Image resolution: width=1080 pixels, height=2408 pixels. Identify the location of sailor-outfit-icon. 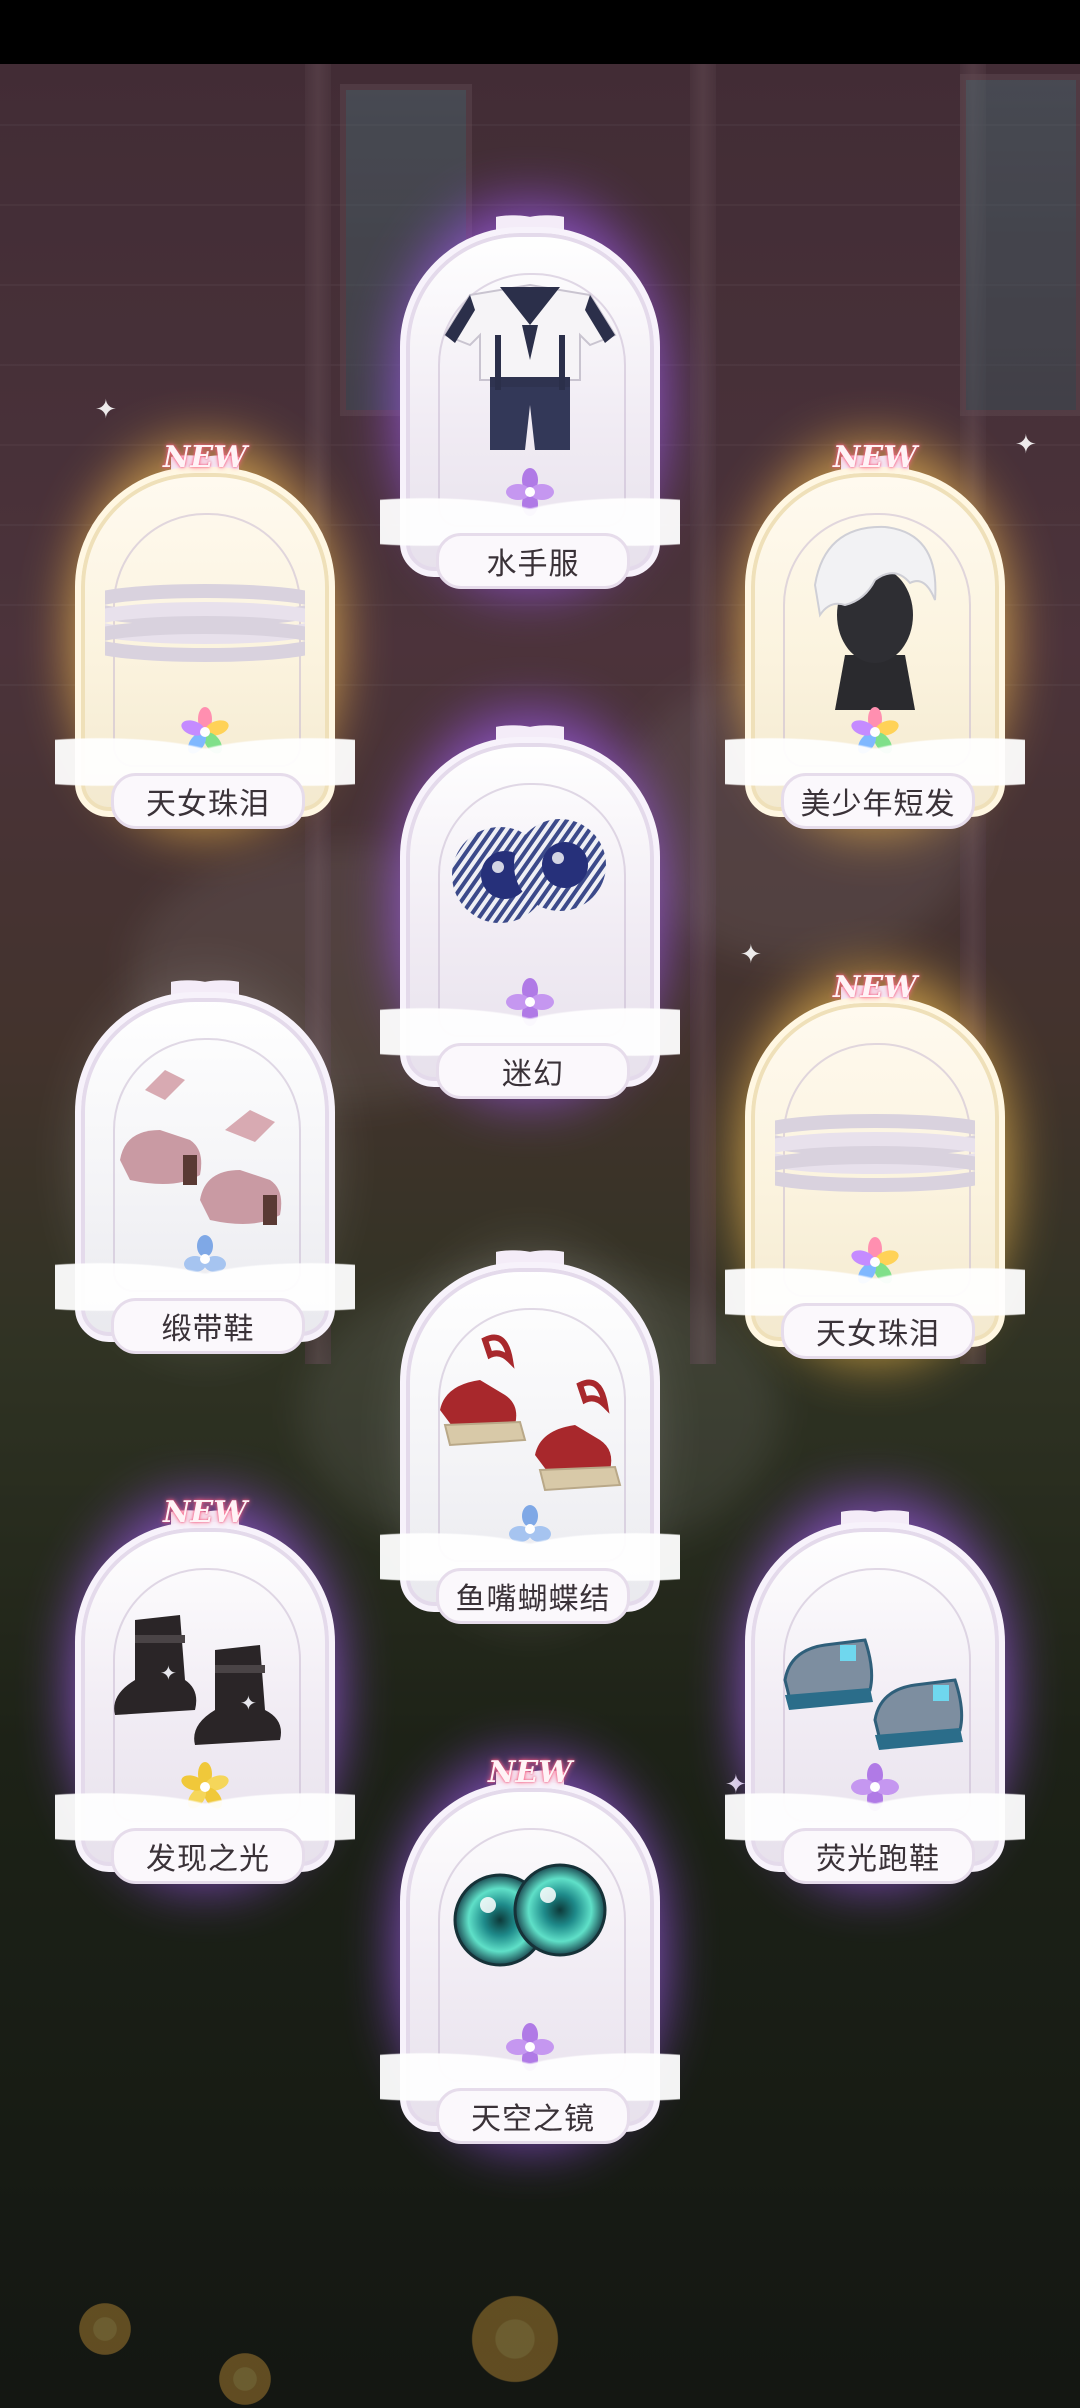
(530, 370).